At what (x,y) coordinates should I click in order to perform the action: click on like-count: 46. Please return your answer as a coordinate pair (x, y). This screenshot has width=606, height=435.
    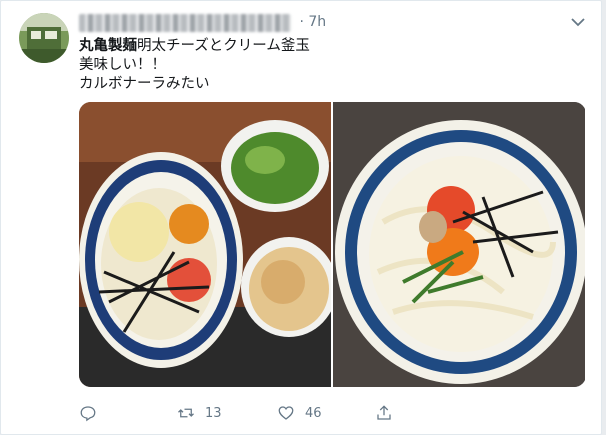
    Looking at the image, I should click on (313, 413).